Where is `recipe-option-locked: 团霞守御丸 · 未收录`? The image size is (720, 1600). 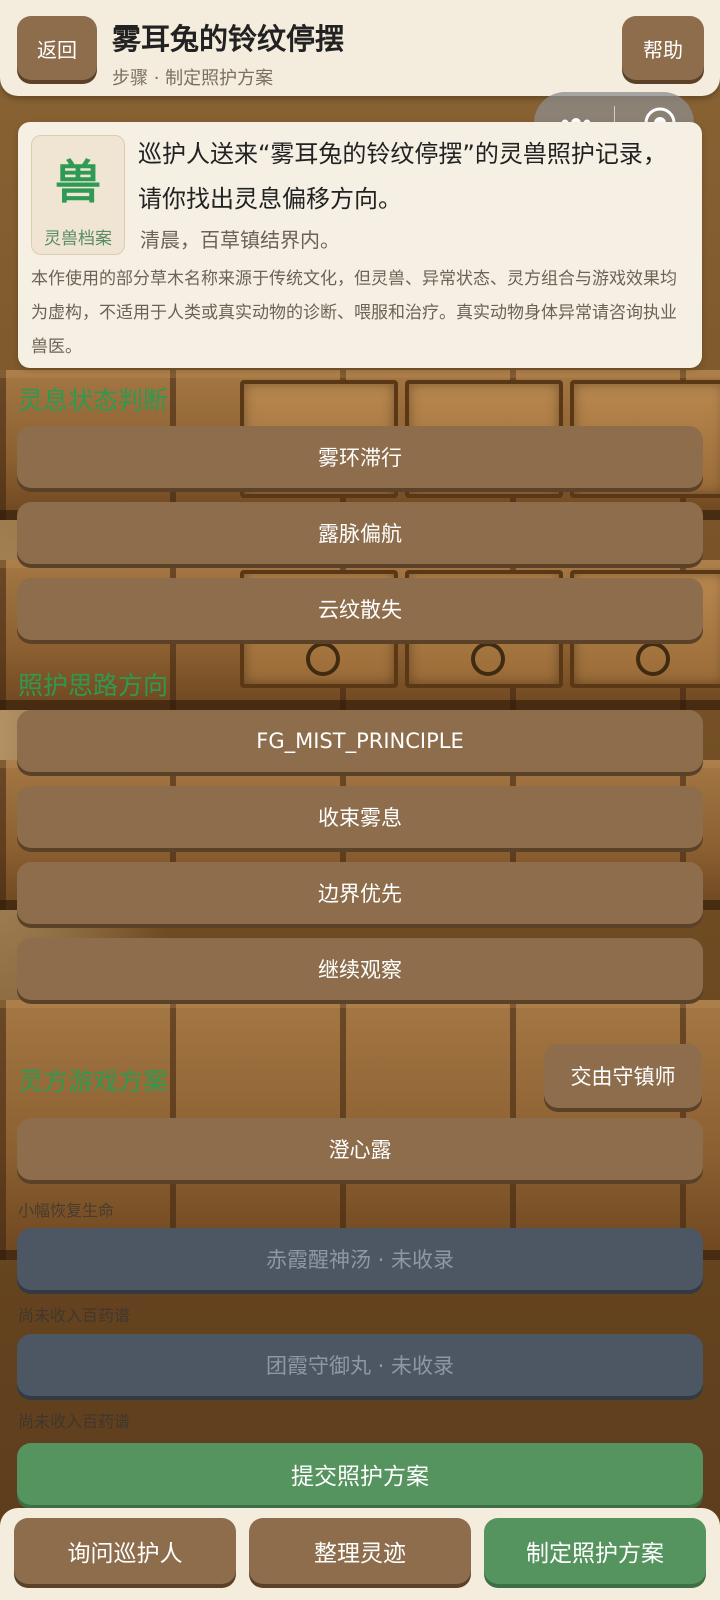 recipe-option-locked: 团霞守御丸 · 未收录 is located at coordinates (360, 1365).